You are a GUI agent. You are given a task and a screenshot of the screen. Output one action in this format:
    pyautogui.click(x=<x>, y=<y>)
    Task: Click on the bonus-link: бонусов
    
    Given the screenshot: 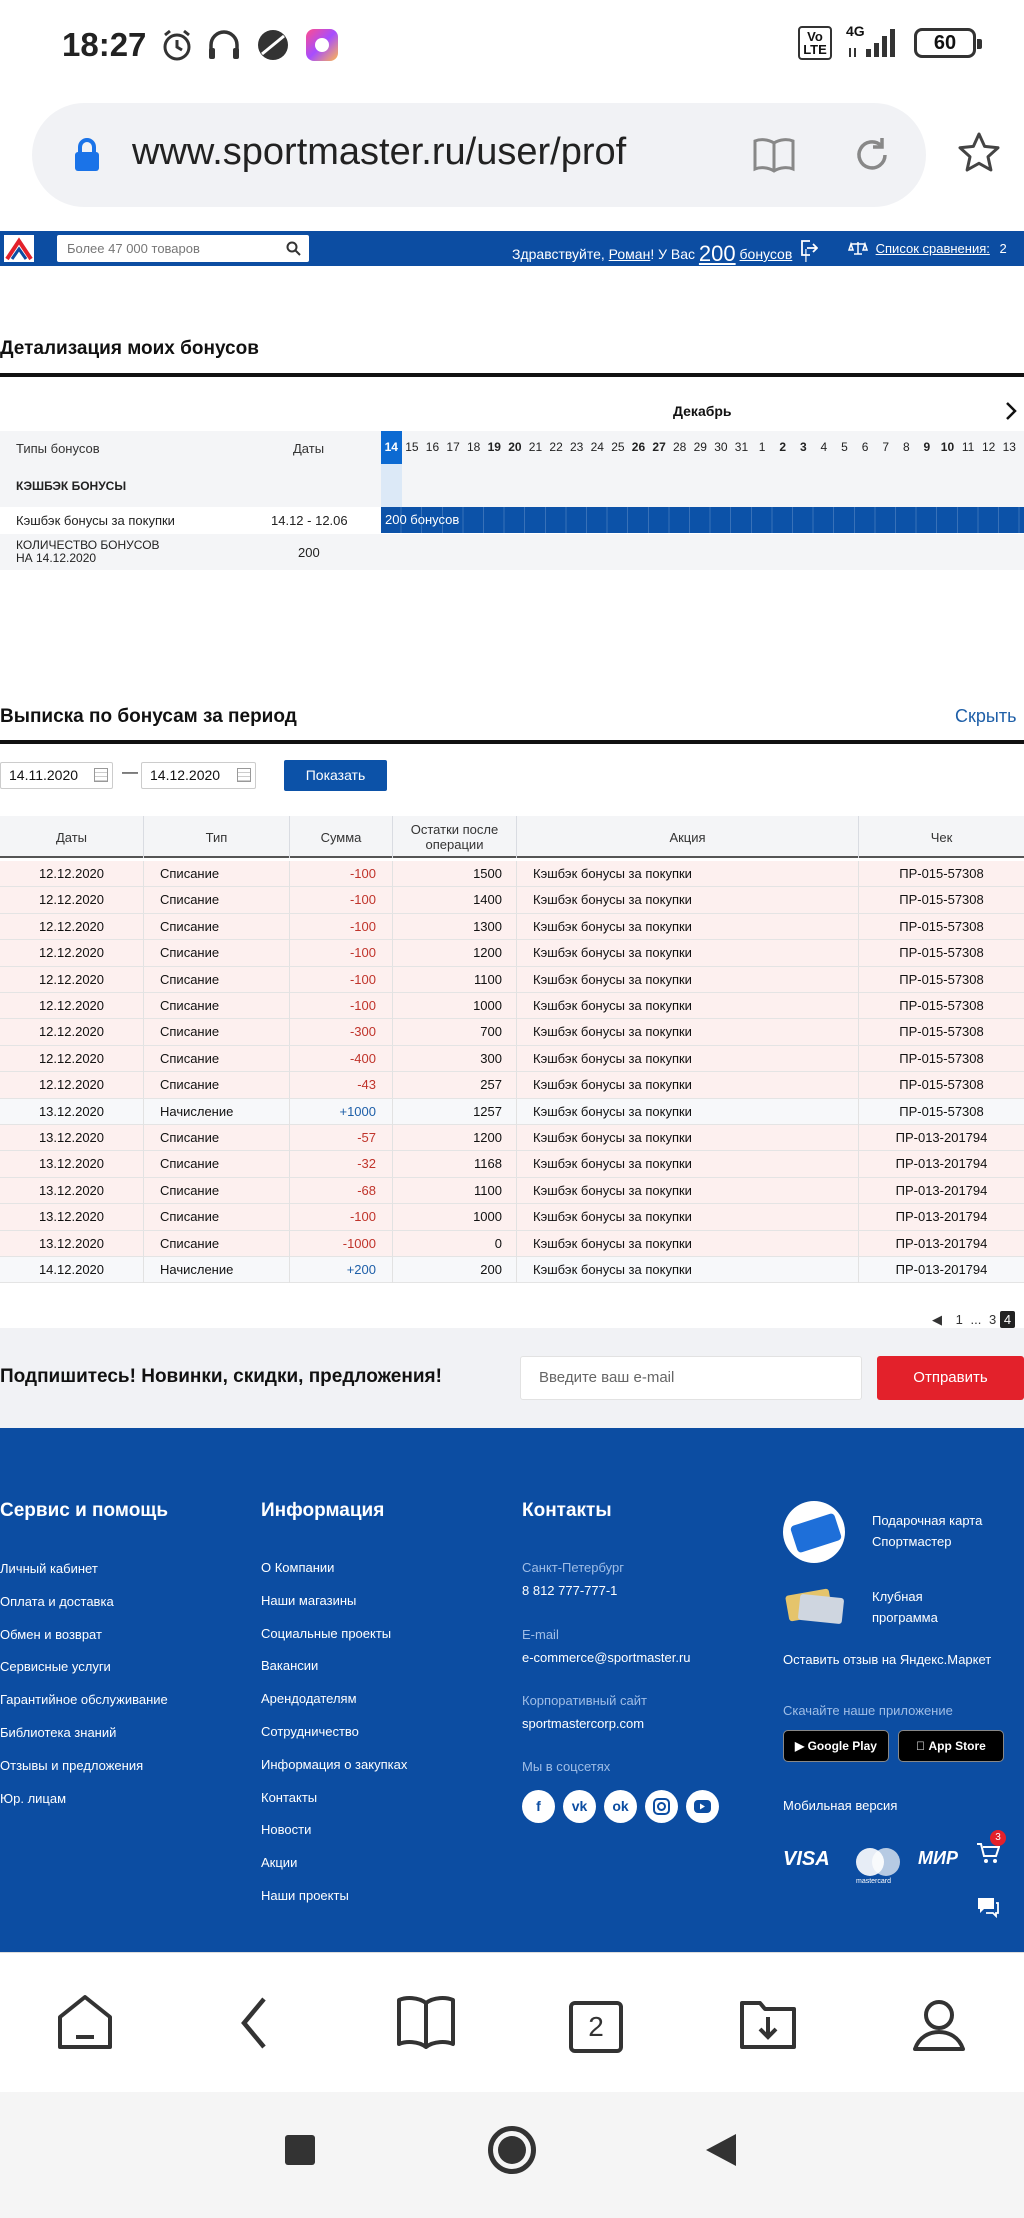 What is the action you would take?
    pyautogui.click(x=766, y=254)
    